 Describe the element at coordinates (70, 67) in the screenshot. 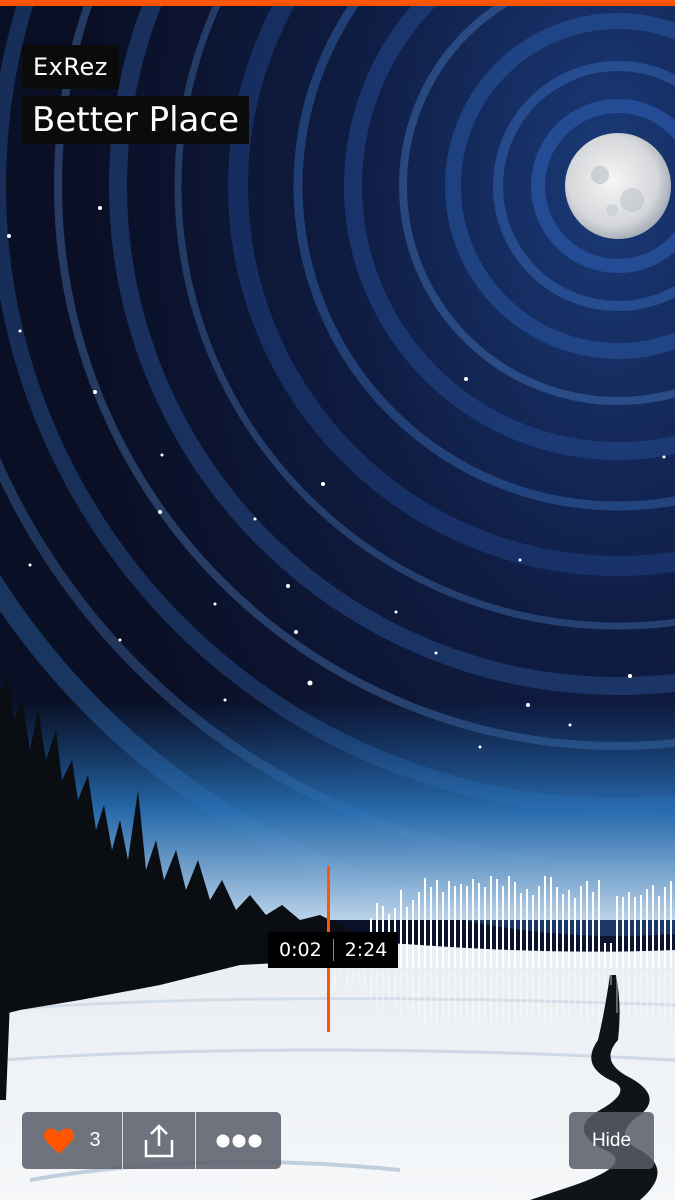

I see `artist-name: ExRez` at that location.